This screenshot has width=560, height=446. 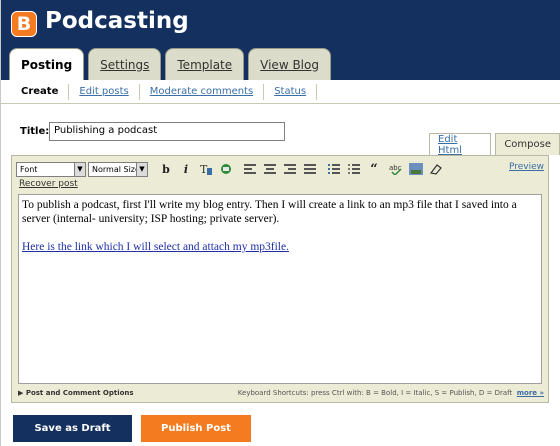 What do you see at coordinates (530, 393) in the screenshot?
I see `more-shortcuts-link: more »` at bounding box center [530, 393].